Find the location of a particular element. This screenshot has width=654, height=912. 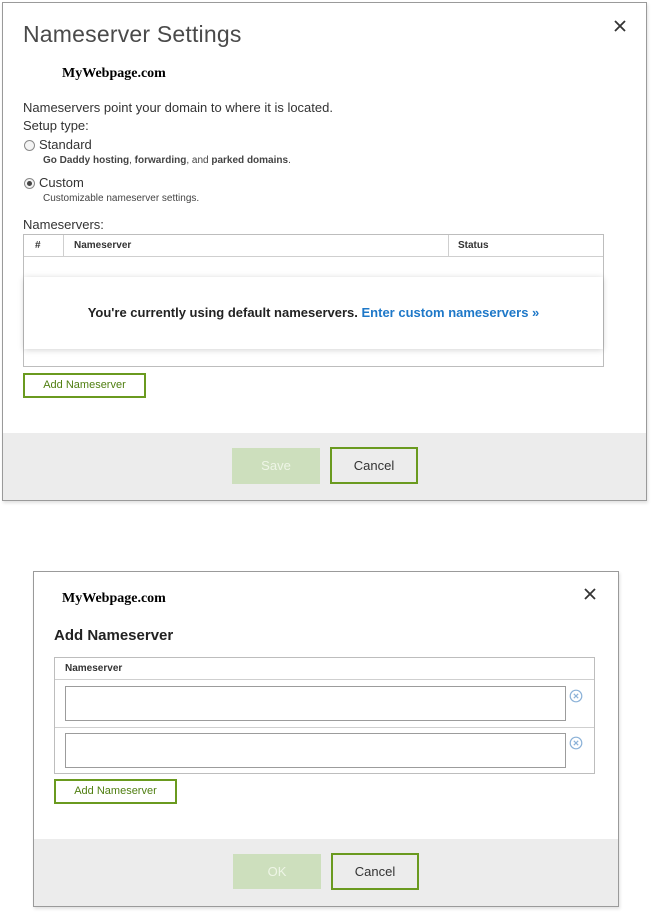

standard-radio is located at coordinates (29, 145).